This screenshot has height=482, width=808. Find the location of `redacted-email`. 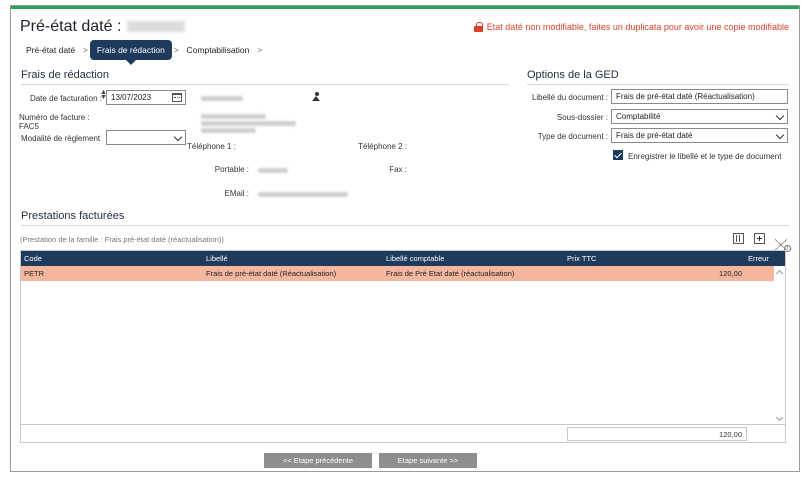

redacted-email is located at coordinates (303, 194).